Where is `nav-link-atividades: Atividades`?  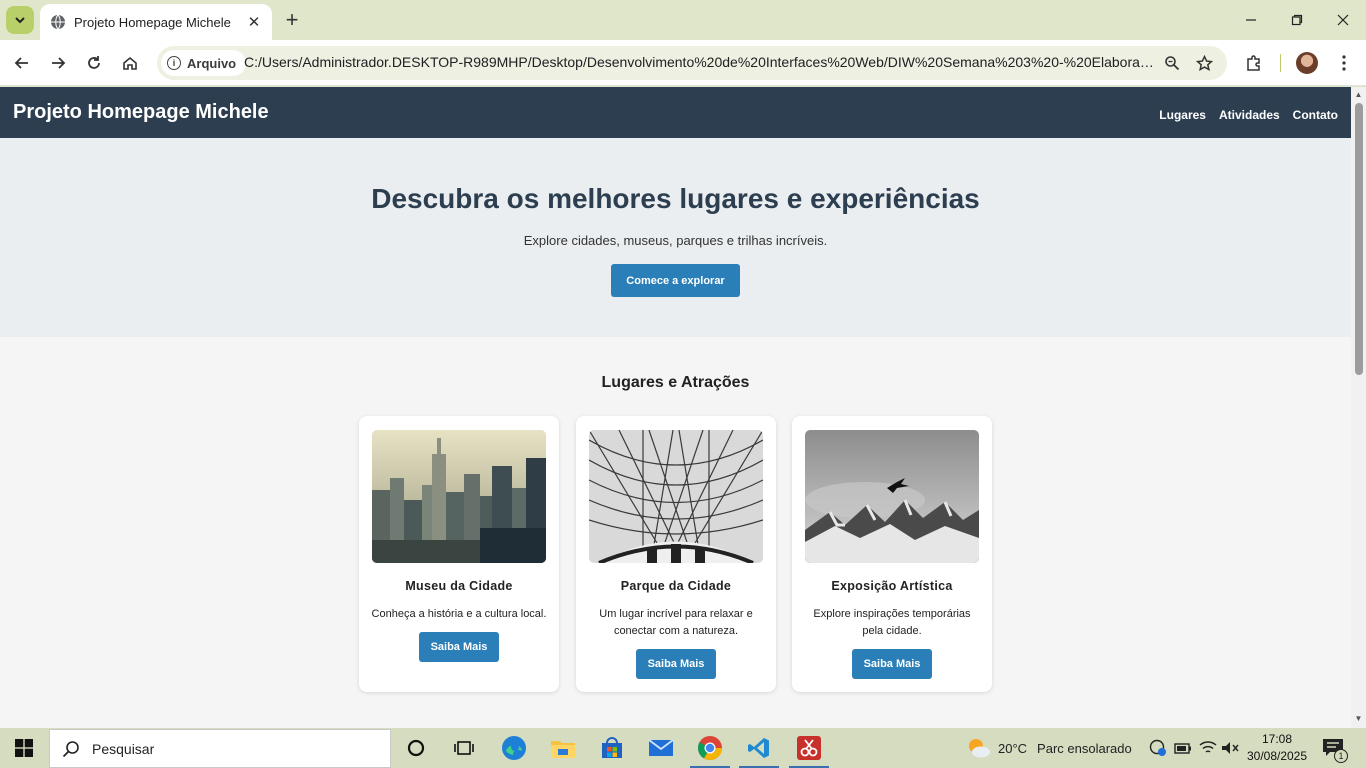 nav-link-atividades: Atividades is located at coordinates (1249, 115).